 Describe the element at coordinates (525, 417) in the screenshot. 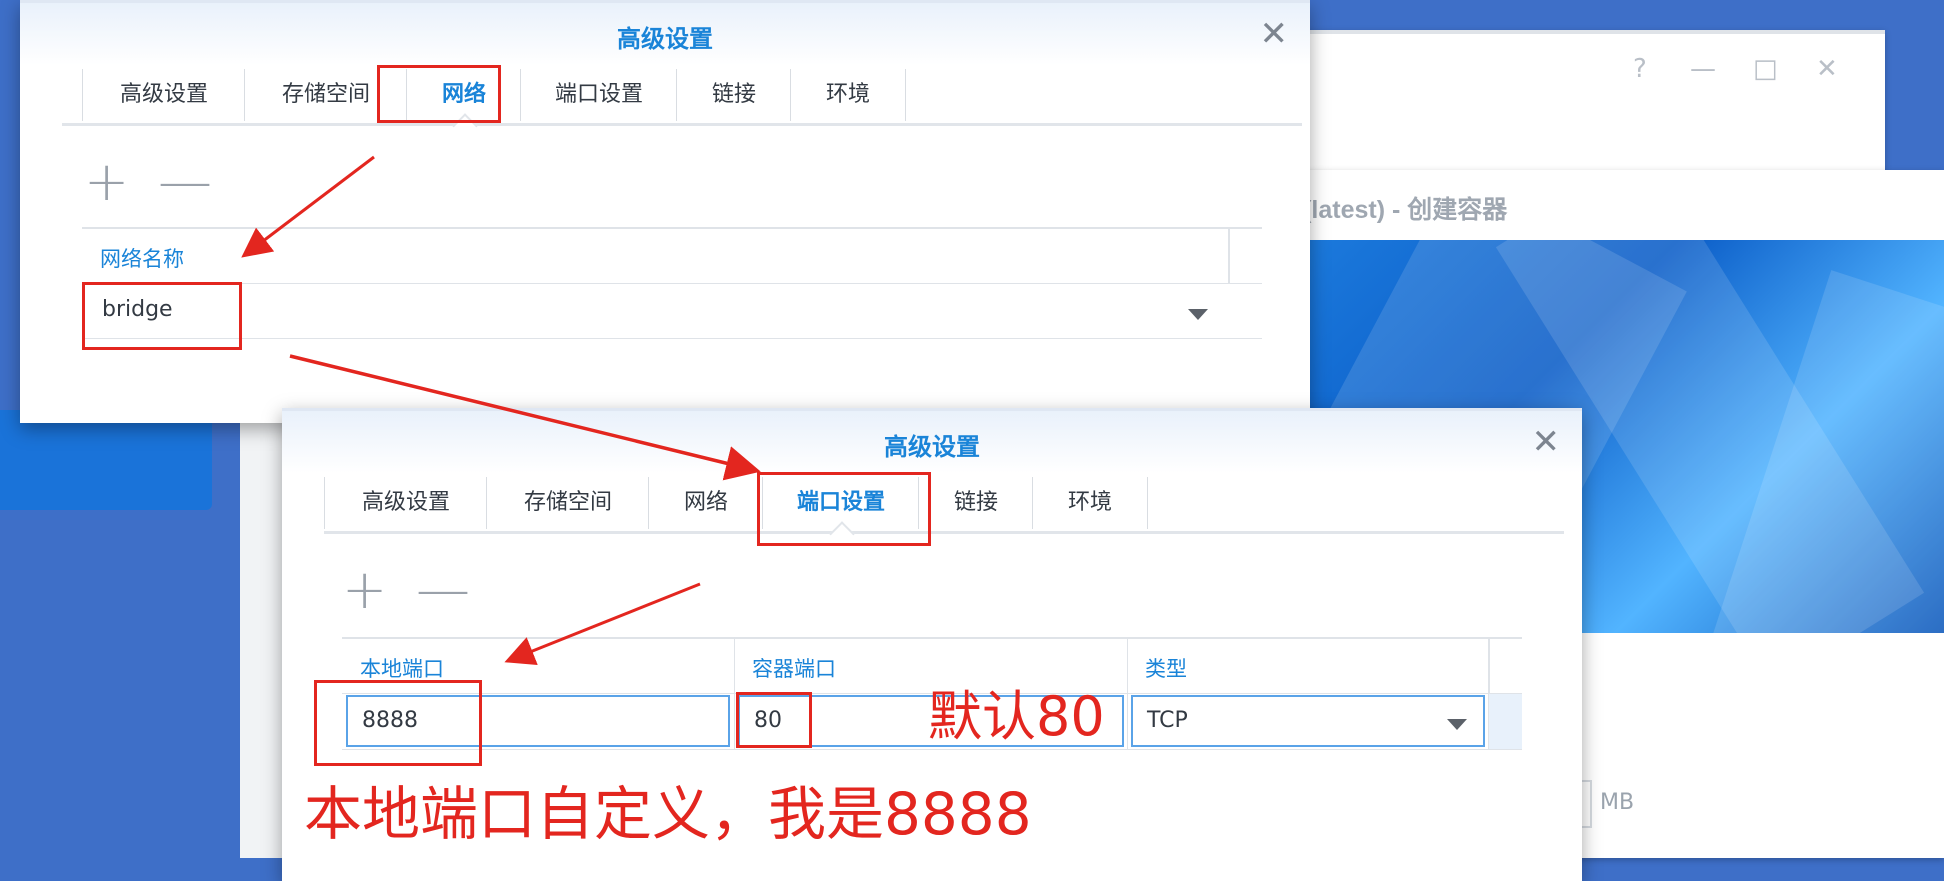

I see `arrow-to-port-settings-tab` at that location.